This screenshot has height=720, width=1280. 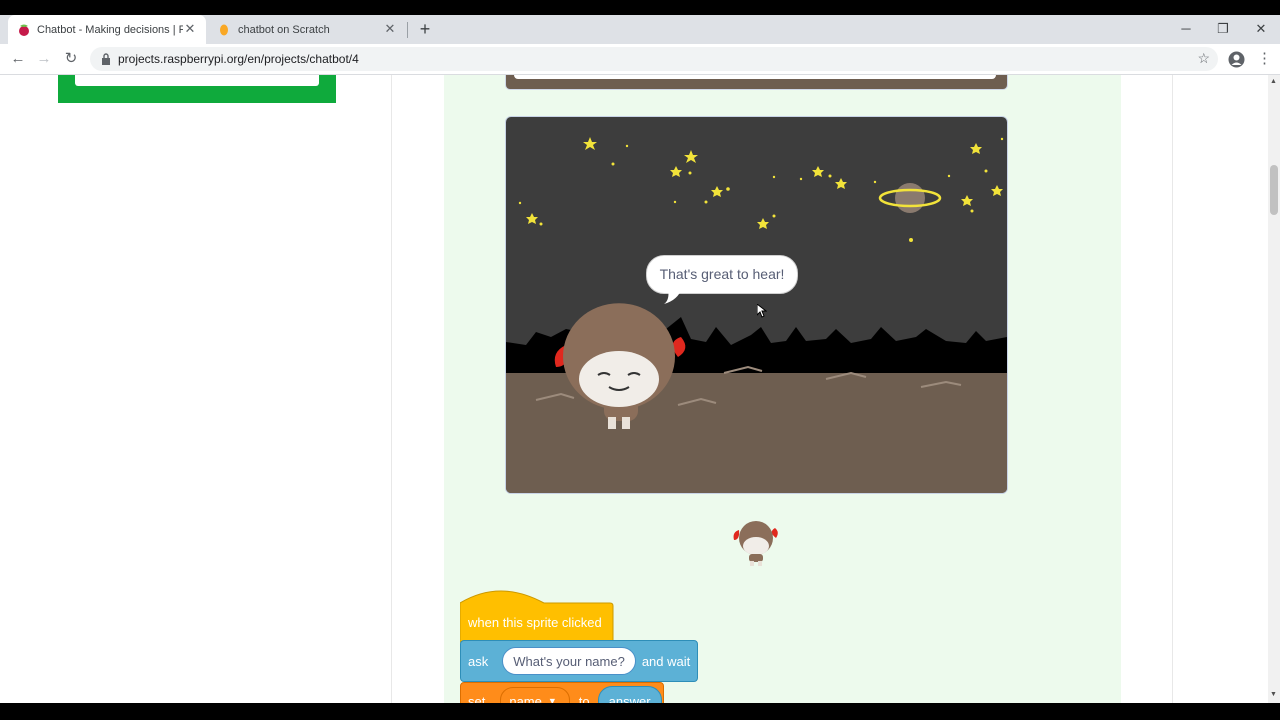 I want to click on tab-title: Chatbot - Making decisions | Ras, so click(x=110, y=29).